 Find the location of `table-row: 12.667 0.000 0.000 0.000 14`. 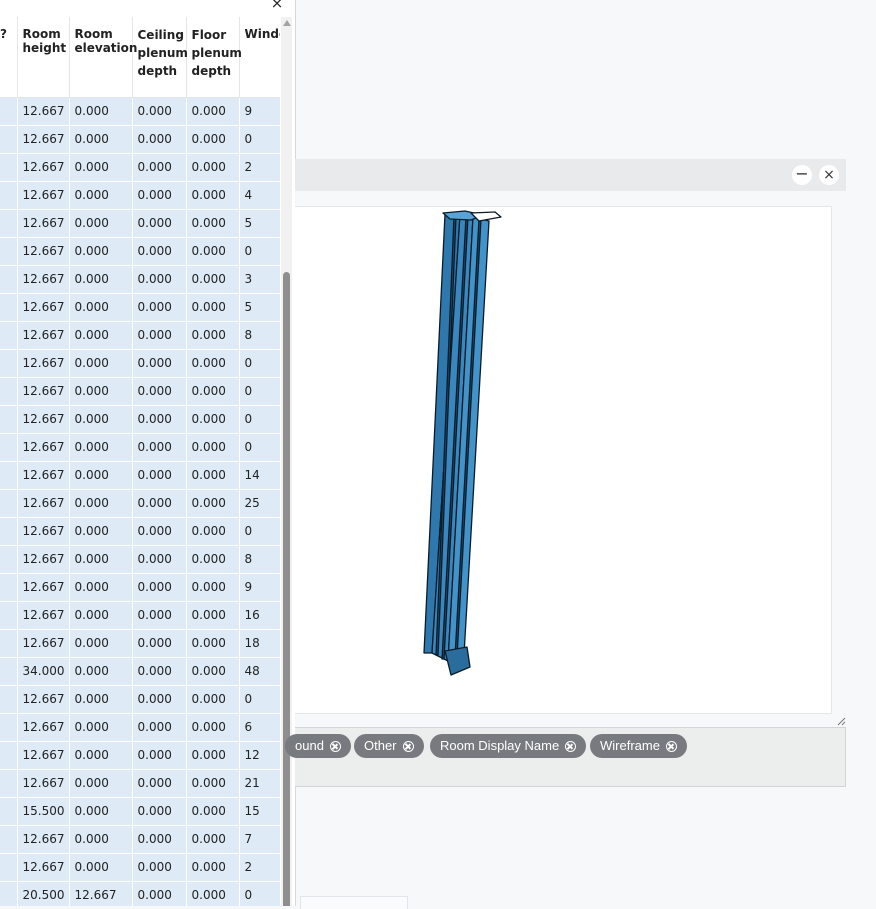

table-row: 12.667 0.000 0.000 0.000 14 is located at coordinates (140, 475).